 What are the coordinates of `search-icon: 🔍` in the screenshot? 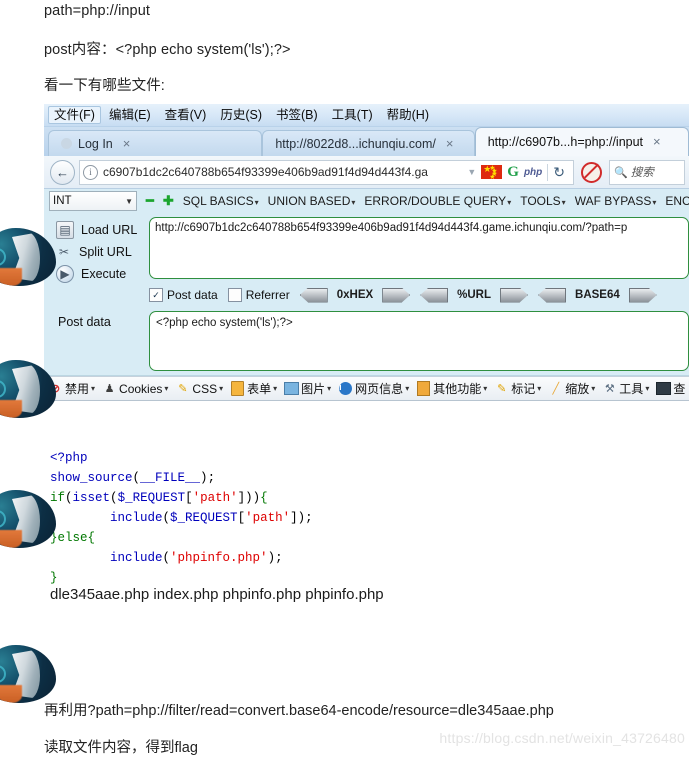 It's located at (621, 172).